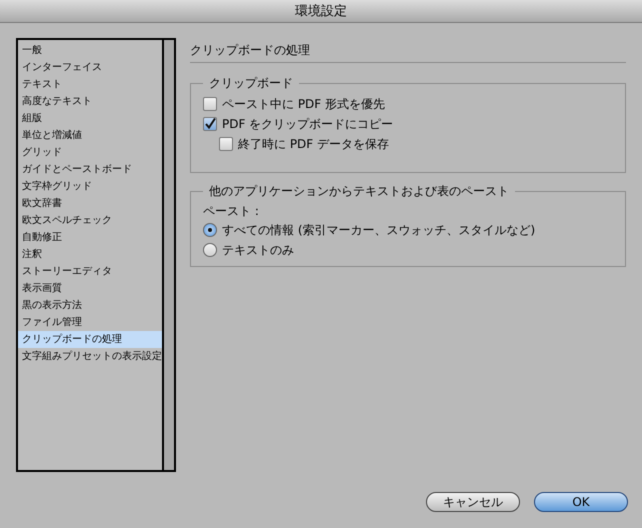 The height and width of the screenshot is (528, 642). I want to click on sidebar-item: 自動修正, so click(90, 237).